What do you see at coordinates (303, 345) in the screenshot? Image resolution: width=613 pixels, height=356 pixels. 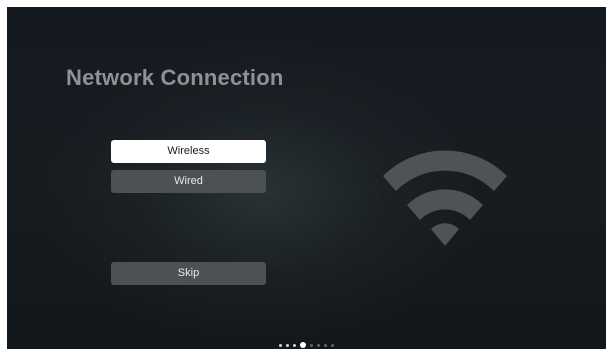 I see `step-dot-current` at bounding box center [303, 345].